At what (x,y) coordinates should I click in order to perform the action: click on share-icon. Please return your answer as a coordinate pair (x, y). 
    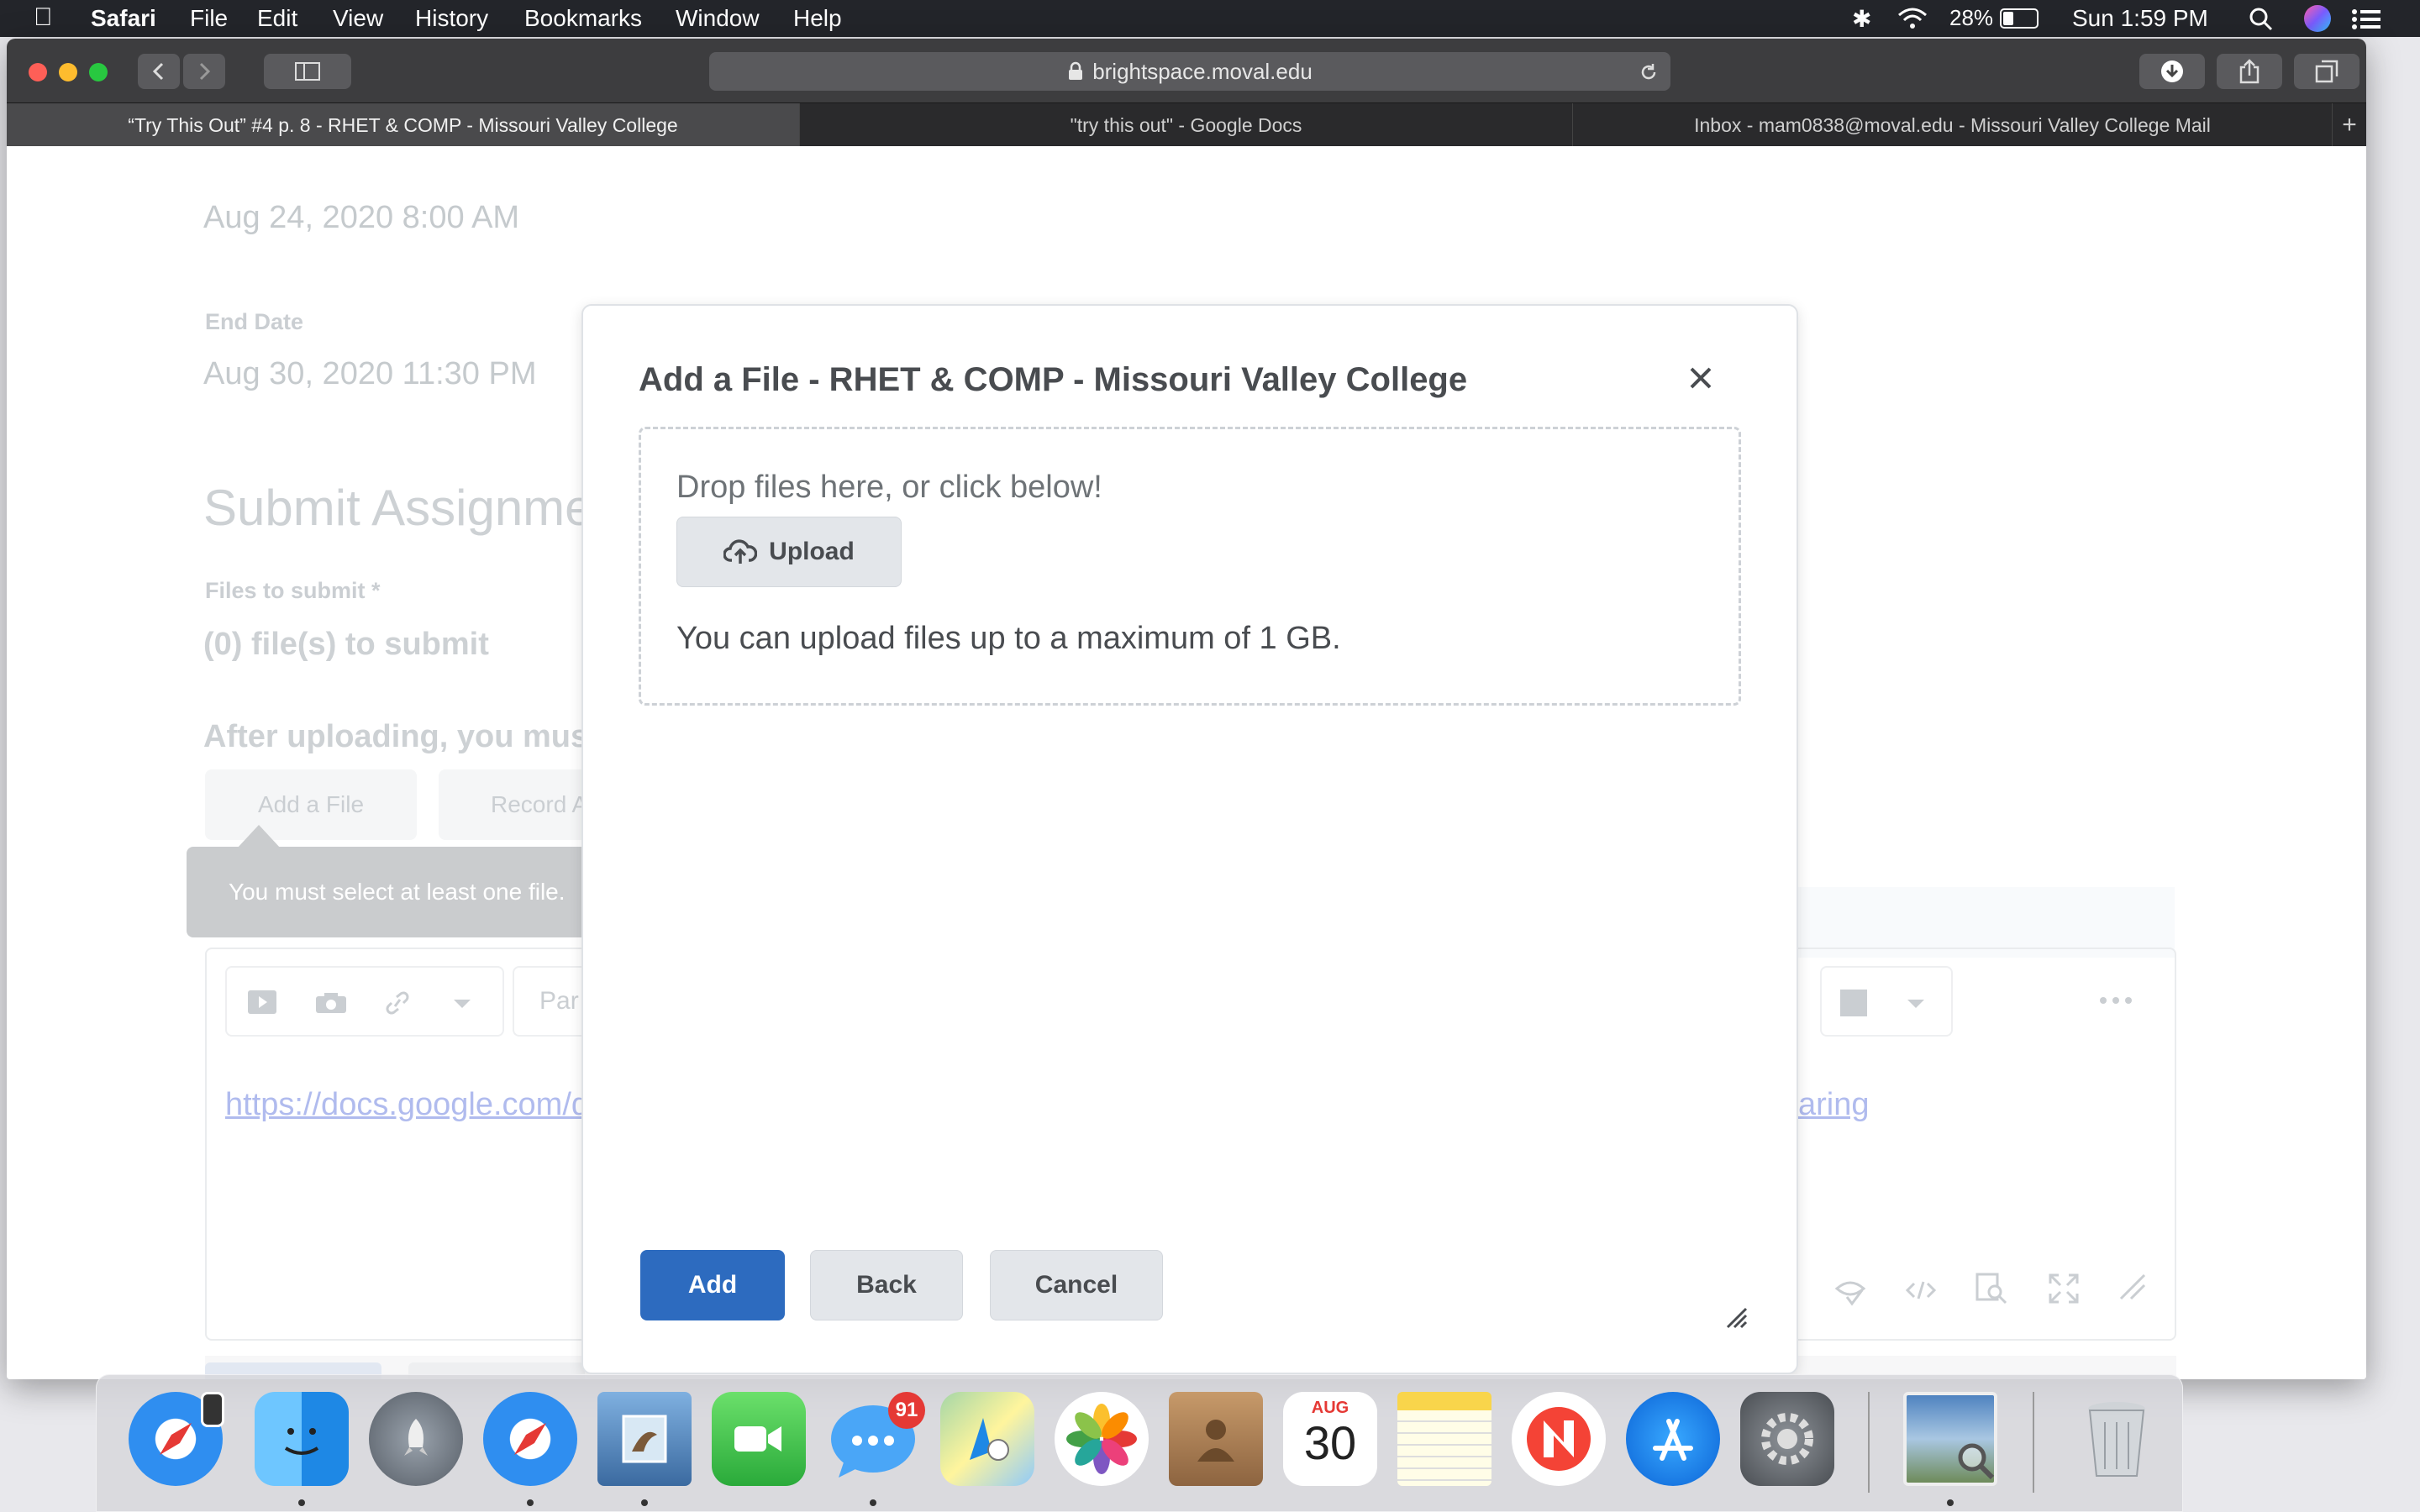
    Looking at the image, I should click on (2249, 71).